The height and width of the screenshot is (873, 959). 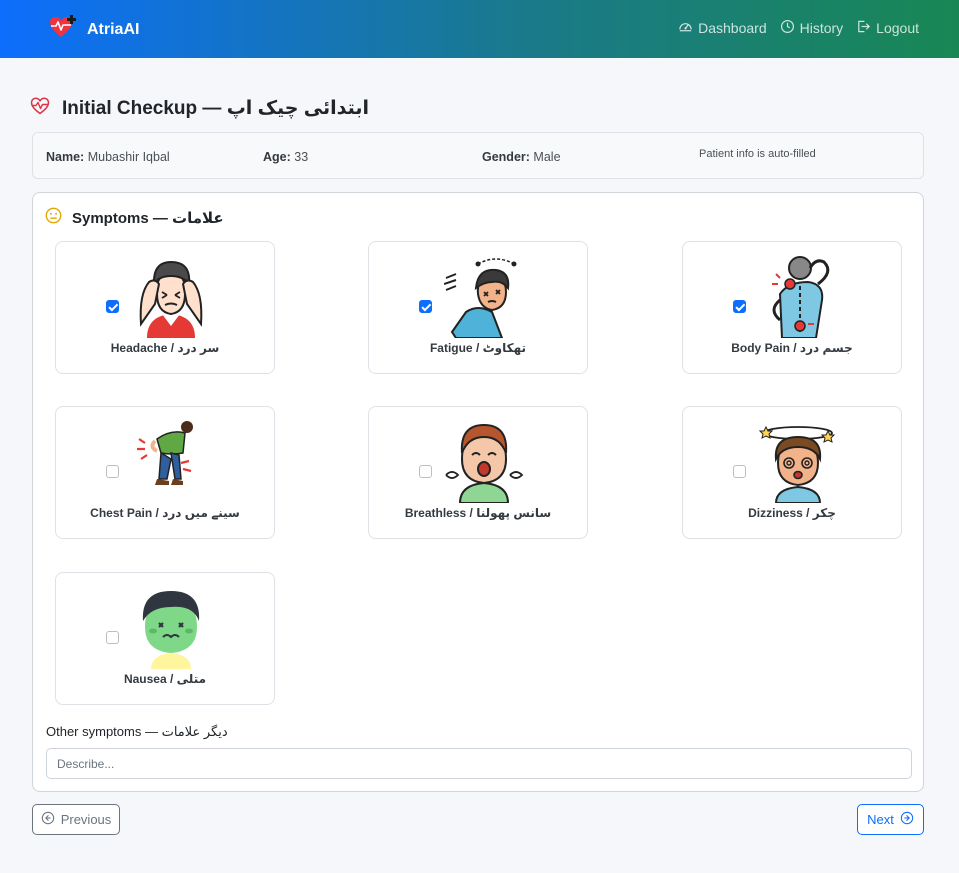 I want to click on patient-name-value: Mubashir Iqbal, so click(x=128, y=157).